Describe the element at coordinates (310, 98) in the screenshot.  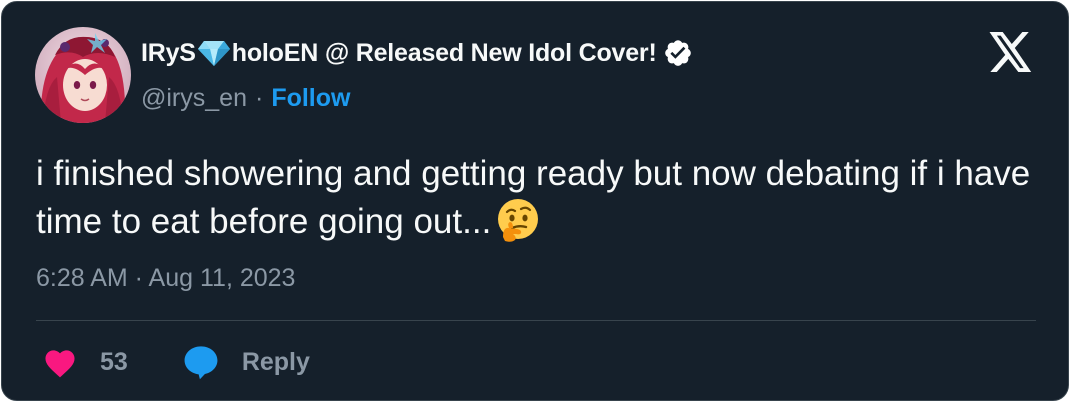
I see `follow-button: Follow` at that location.